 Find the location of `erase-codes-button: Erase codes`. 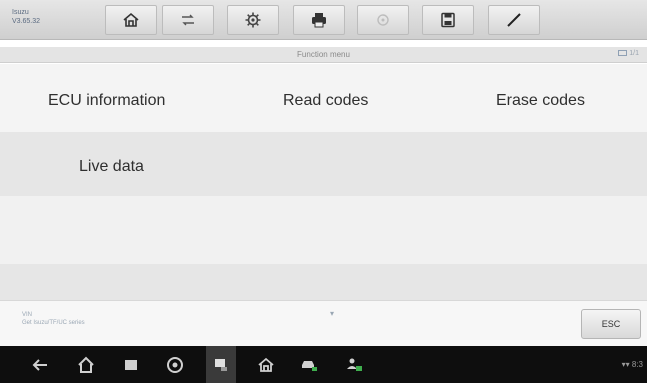

erase-codes-button: Erase codes is located at coordinates (540, 101).